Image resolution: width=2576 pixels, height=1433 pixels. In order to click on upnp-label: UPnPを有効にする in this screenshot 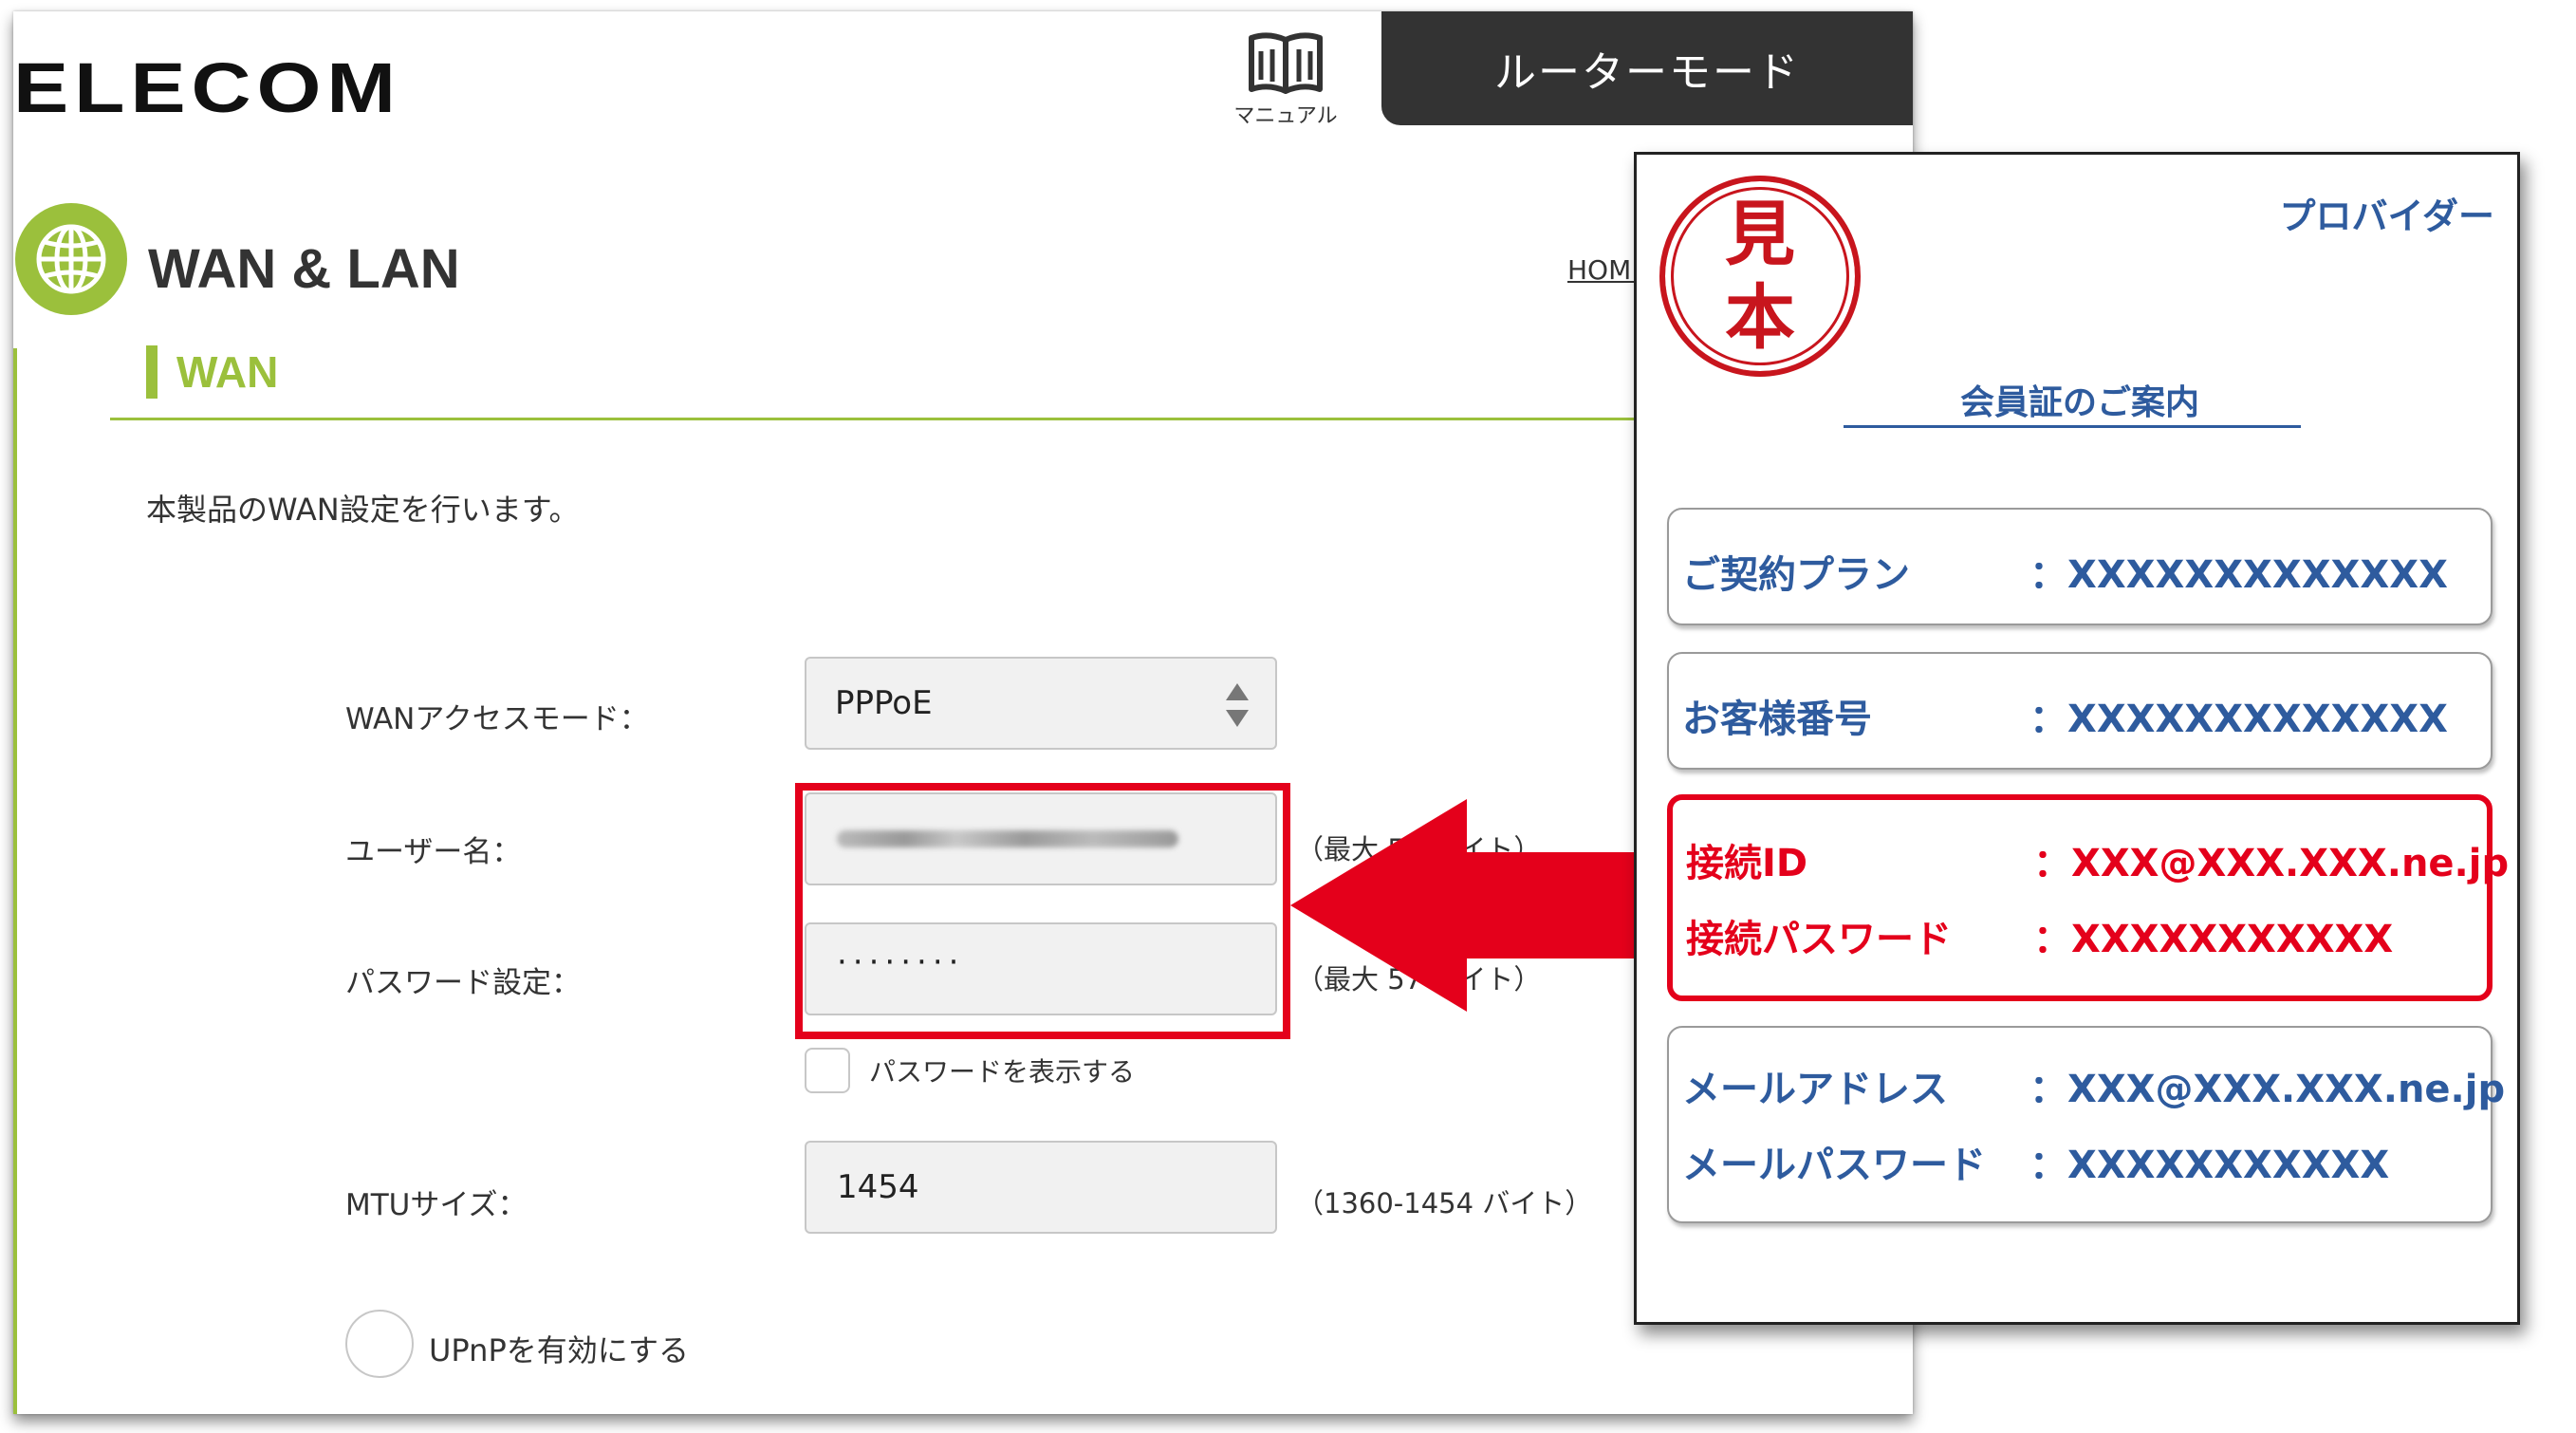, I will do `click(559, 1350)`.